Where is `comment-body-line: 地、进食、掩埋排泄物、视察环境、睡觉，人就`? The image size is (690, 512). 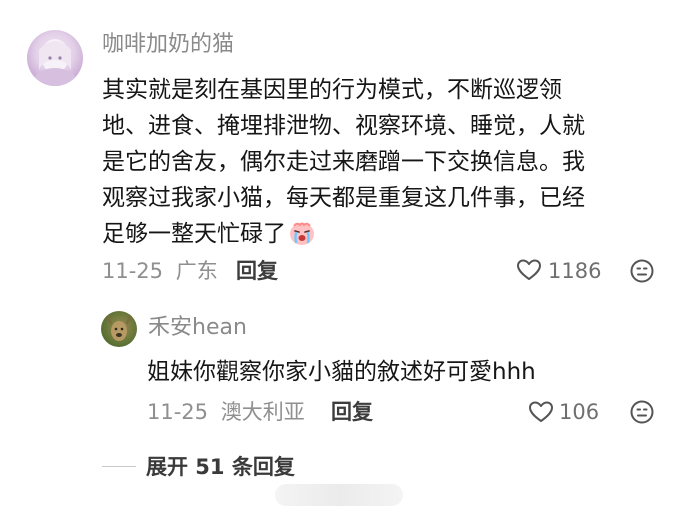
comment-body-line: 地、进食、掩埋排泄物、视察环境、睡觉，人就 is located at coordinates (343, 126).